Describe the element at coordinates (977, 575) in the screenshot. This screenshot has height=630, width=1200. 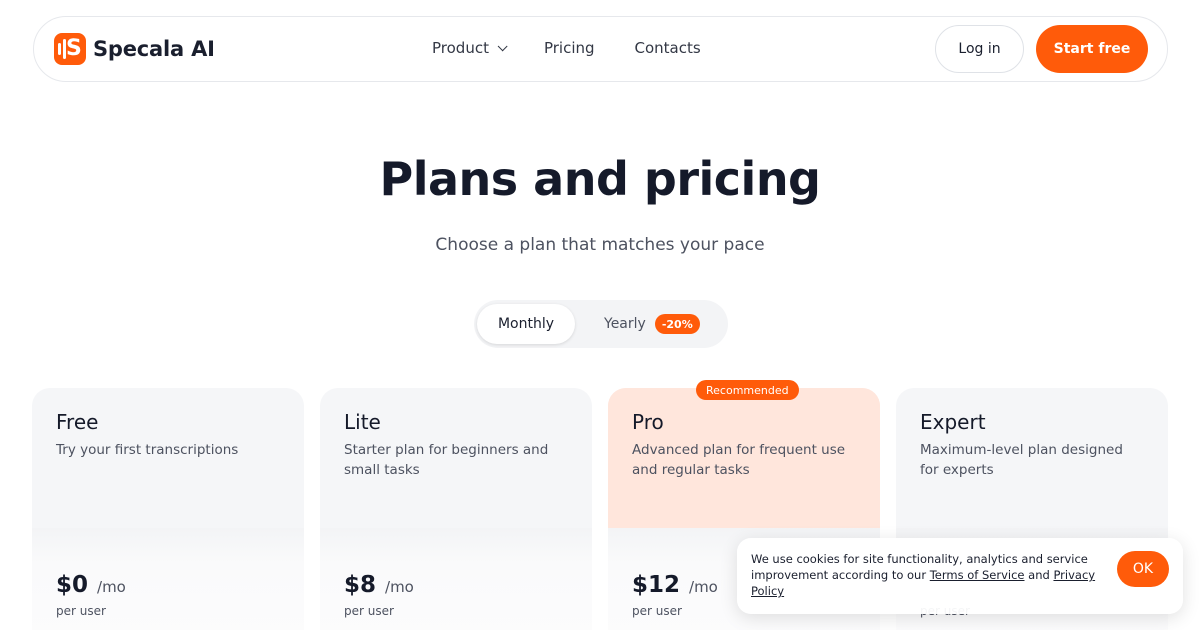
I see `terms-of-service-link: Terms of Service` at that location.